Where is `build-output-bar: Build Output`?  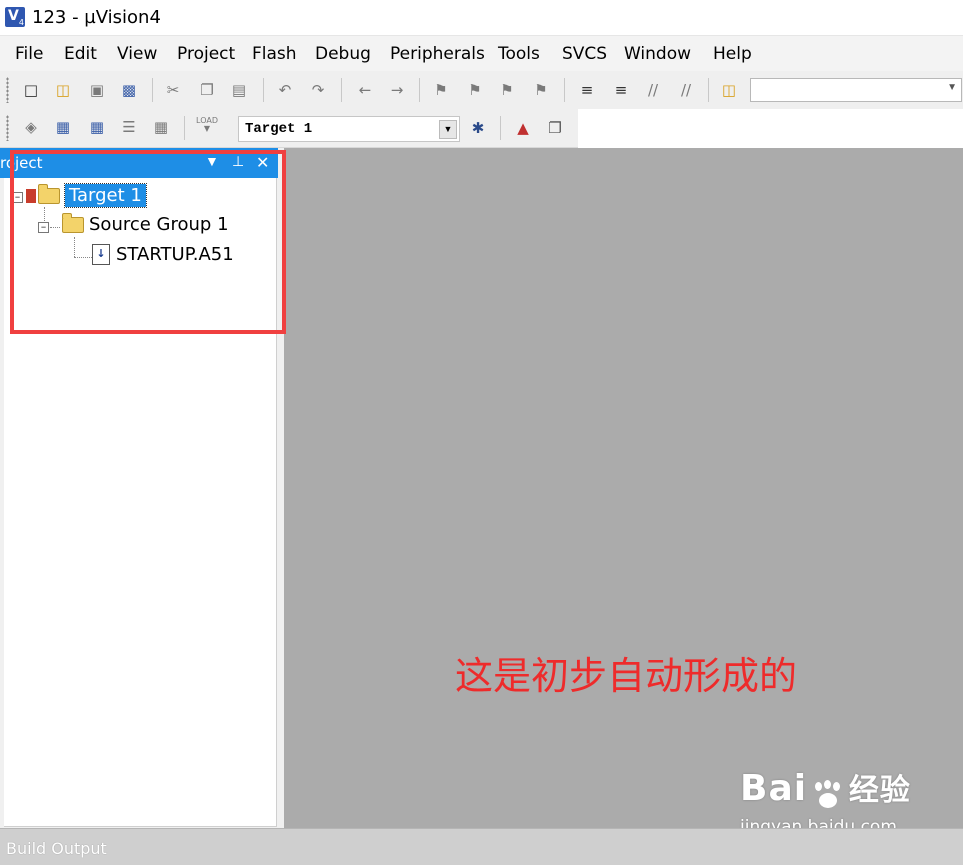 build-output-bar: Build Output is located at coordinates (481, 846).